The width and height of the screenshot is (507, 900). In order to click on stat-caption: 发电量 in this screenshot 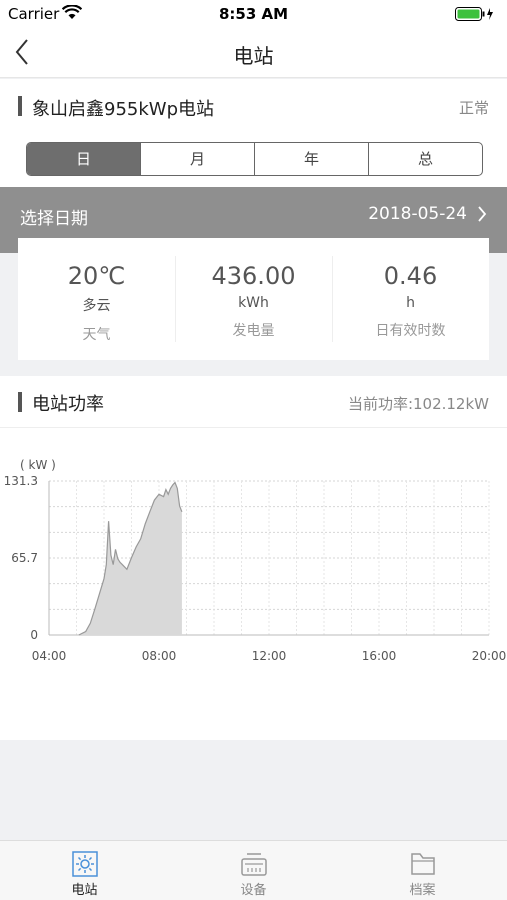, I will do `click(253, 331)`.